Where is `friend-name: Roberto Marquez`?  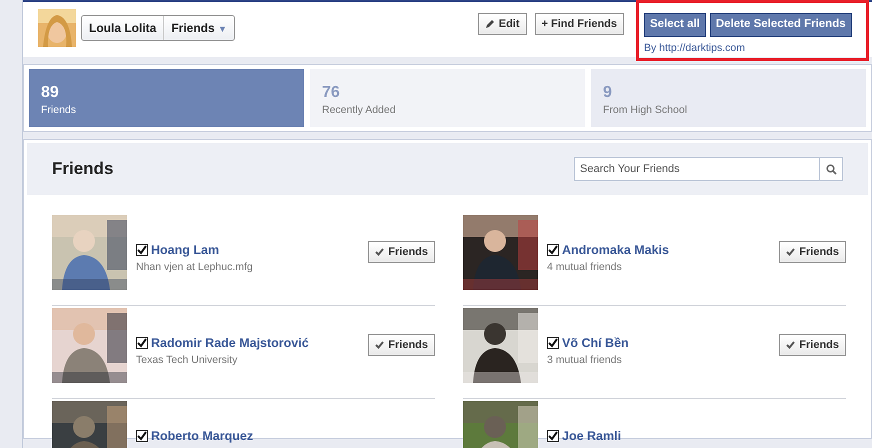 friend-name: Roberto Marquez is located at coordinates (202, 436).